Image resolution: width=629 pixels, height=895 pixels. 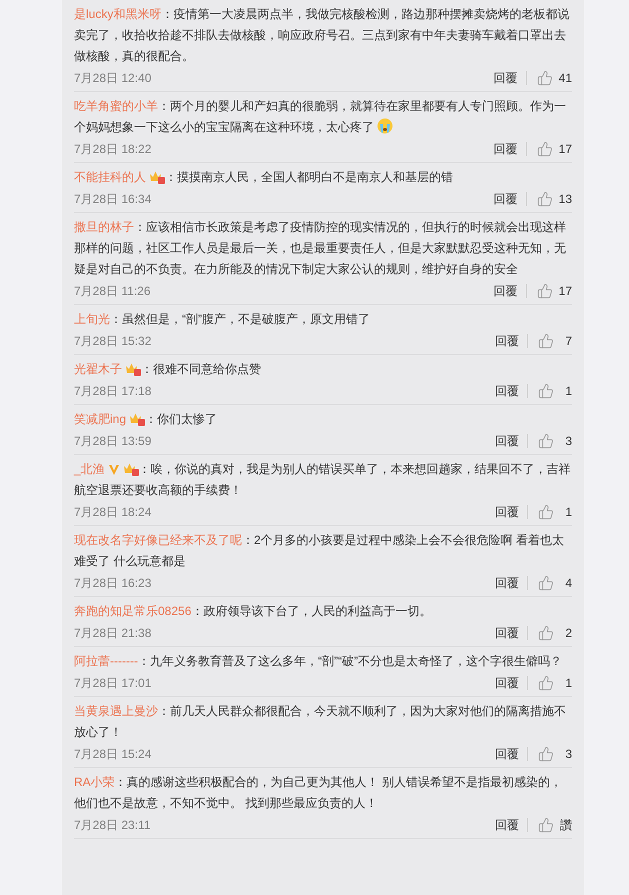 I want to click on comment-date: 7月28日 13:59, so click(x=113, y=441).